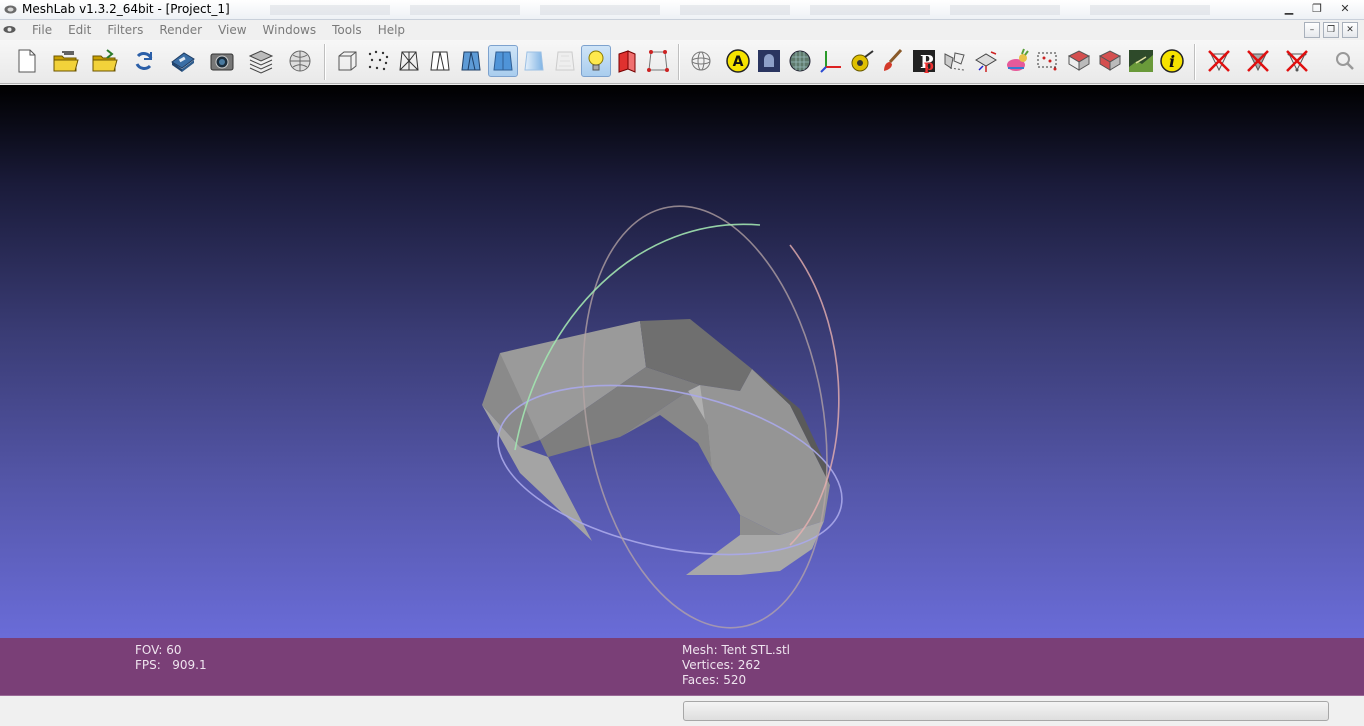  I want to click on sphere-filter-icon, so click(800, 61).